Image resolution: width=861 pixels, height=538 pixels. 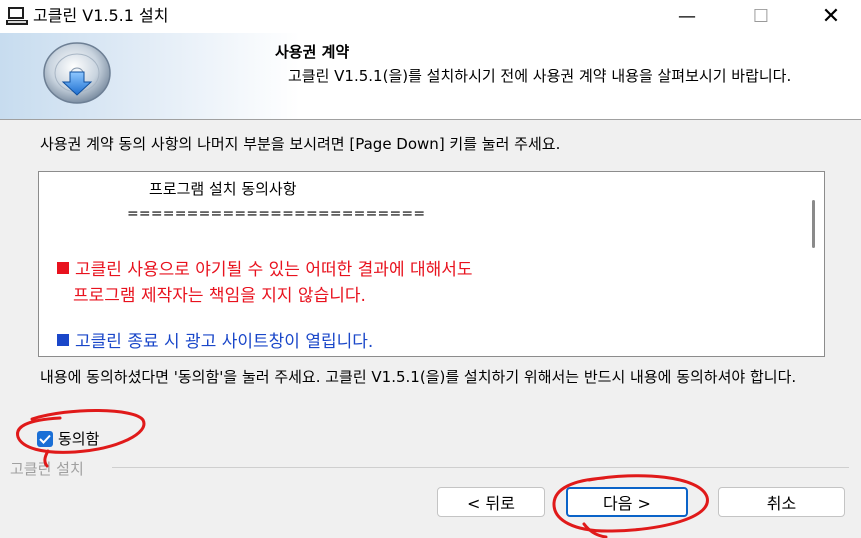 I want to click on agree-checkbox-row: 동의함, so click(x=68, y=438).